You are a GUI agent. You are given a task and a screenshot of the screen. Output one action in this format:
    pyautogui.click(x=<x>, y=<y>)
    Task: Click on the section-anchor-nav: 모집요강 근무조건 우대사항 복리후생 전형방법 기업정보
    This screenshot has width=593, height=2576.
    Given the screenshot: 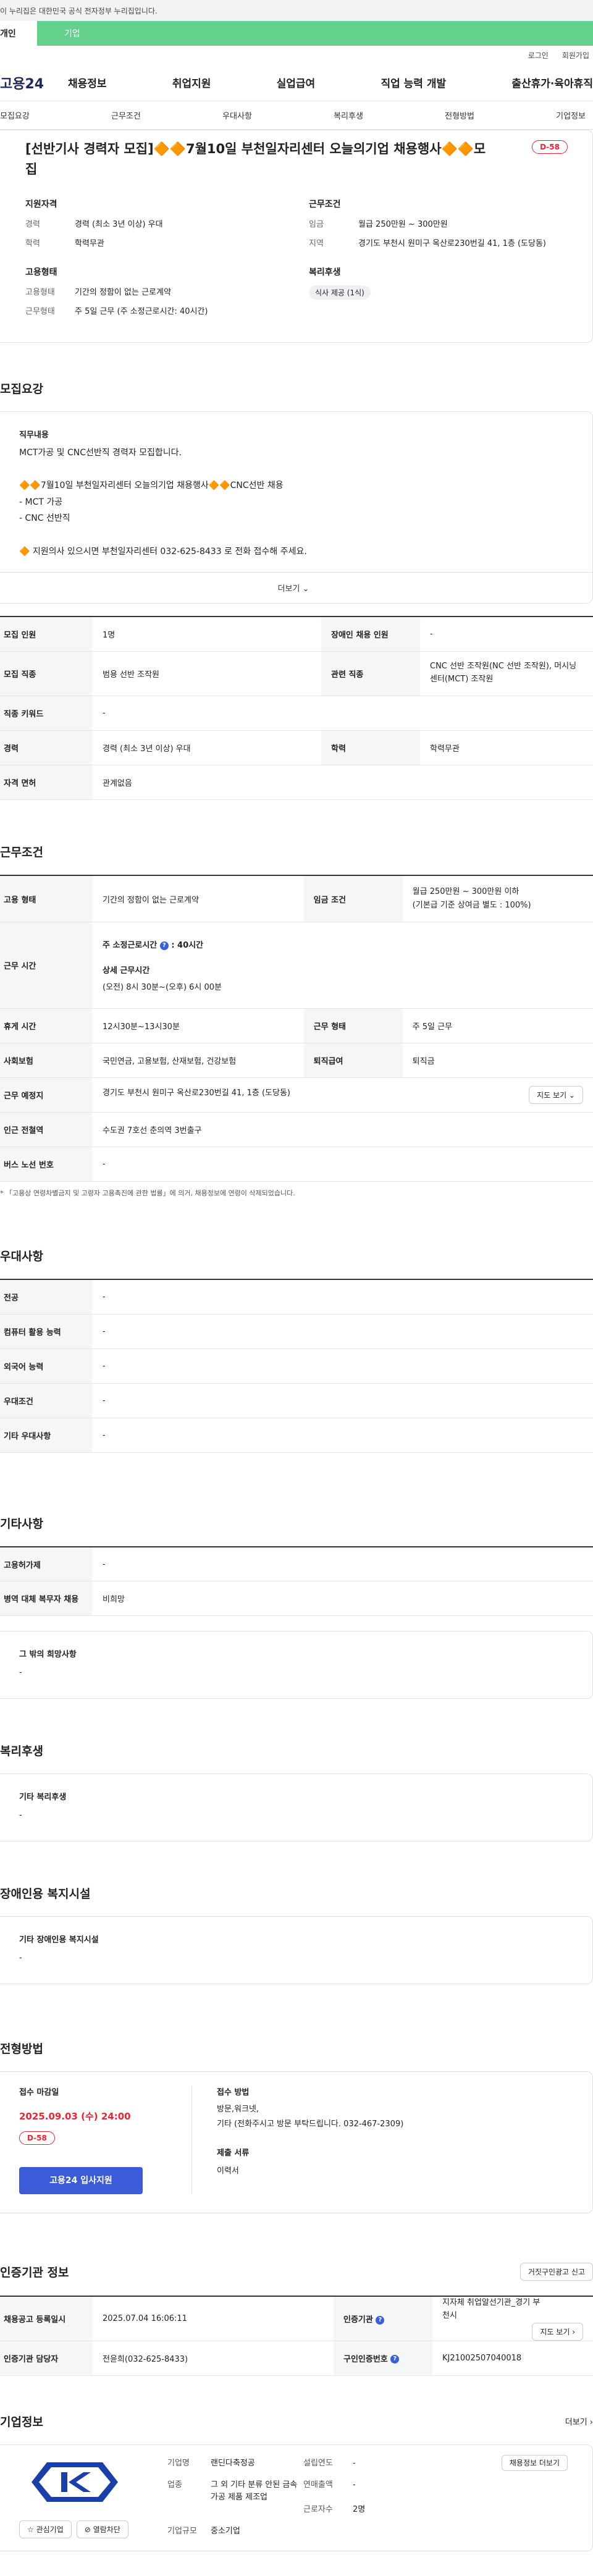 What is the action you would take?
    pyautogui.click(x=296, y=115)
    